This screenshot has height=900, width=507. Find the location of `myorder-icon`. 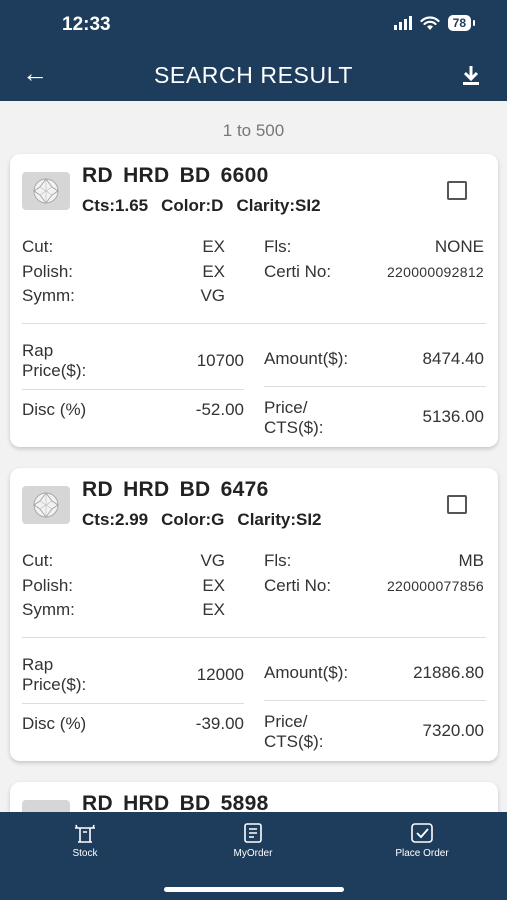

myorder-icon is located at coordinates (253, 833).